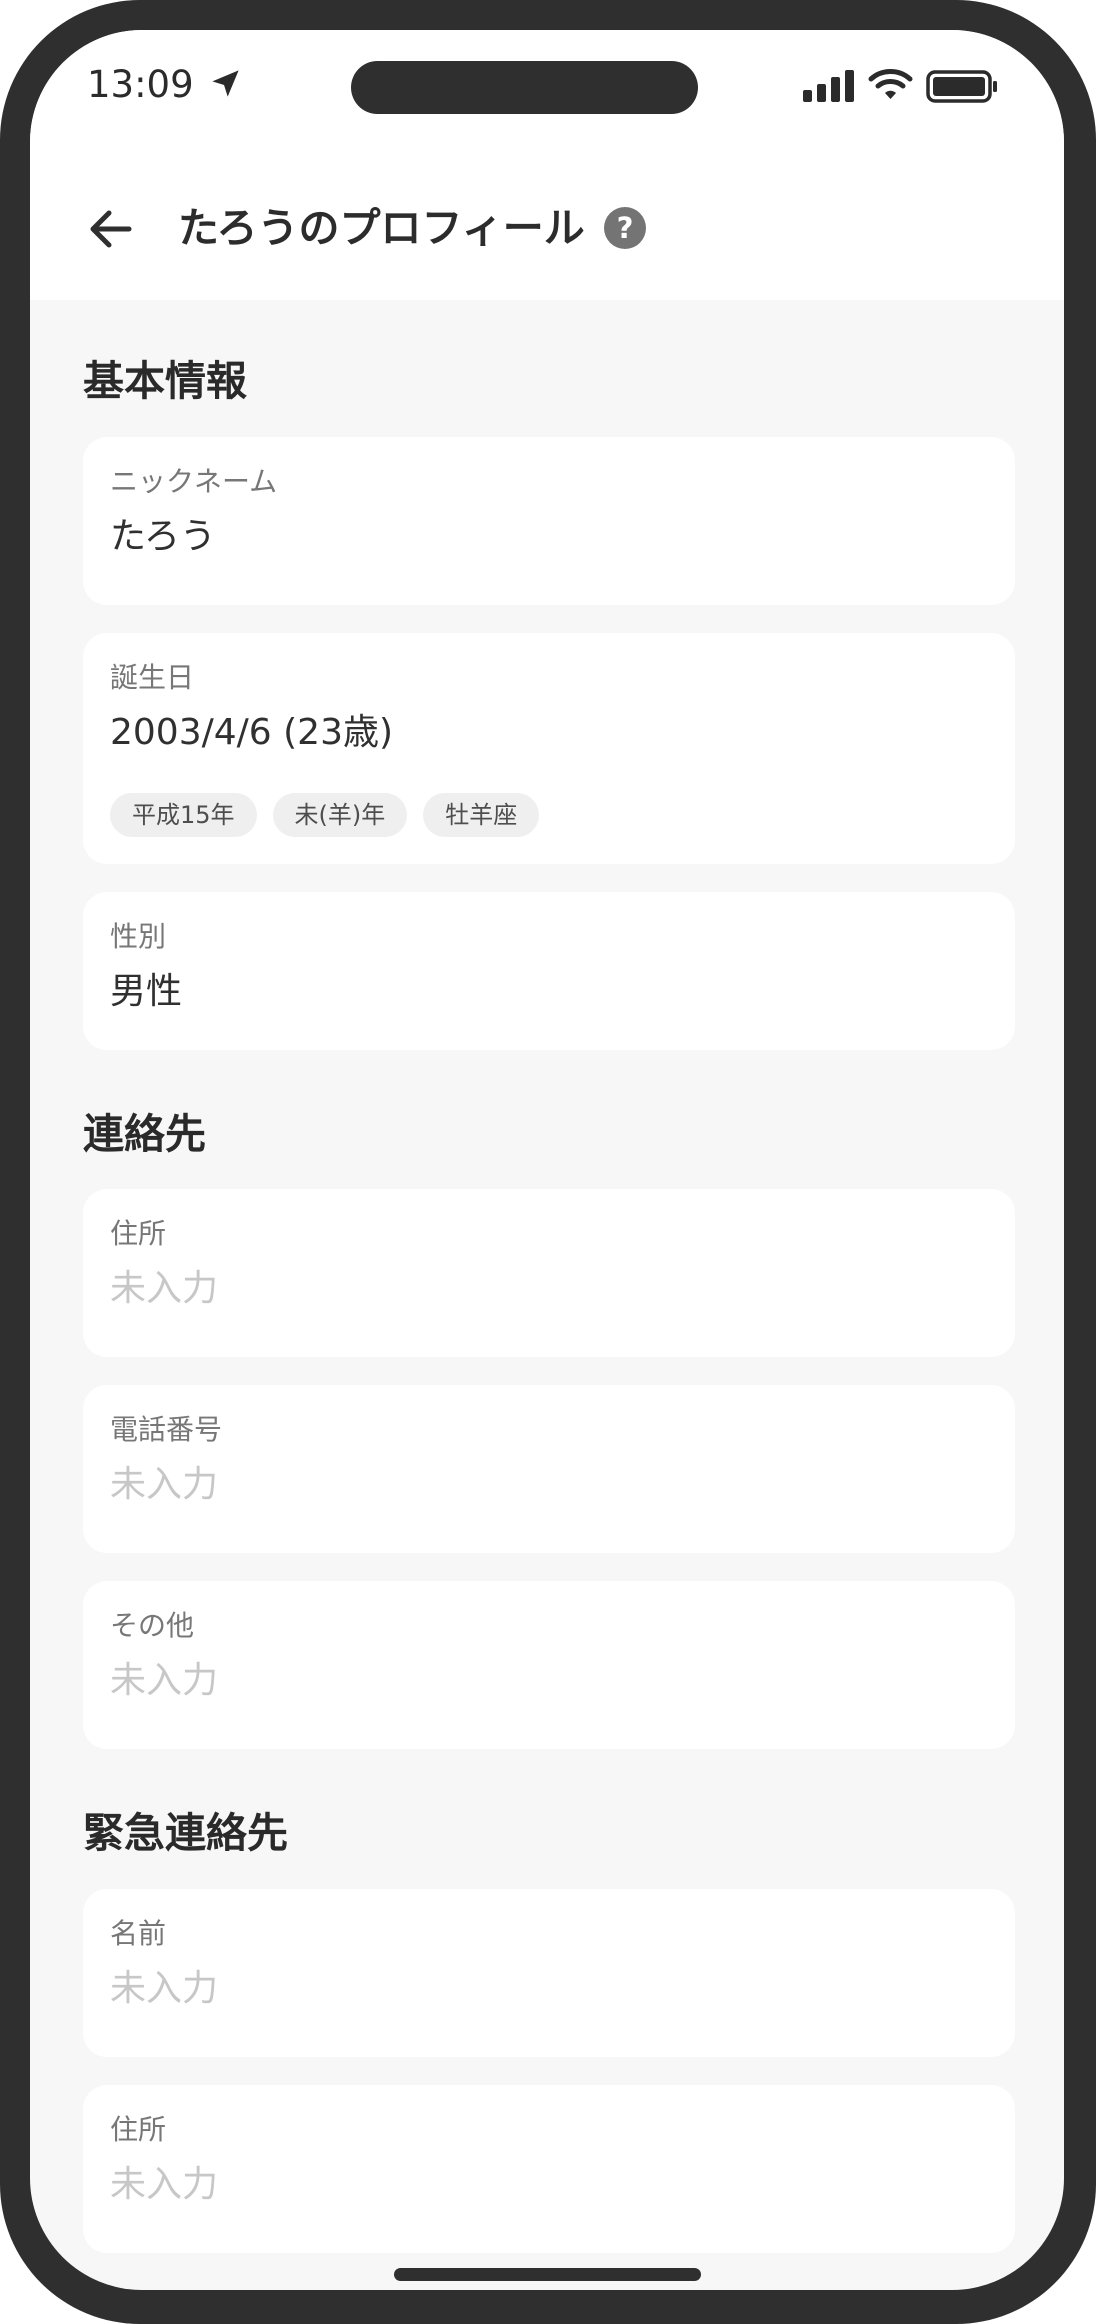 The image size is (1096, 2324). I want to click on field-label: 名前, so click(138, 1933).